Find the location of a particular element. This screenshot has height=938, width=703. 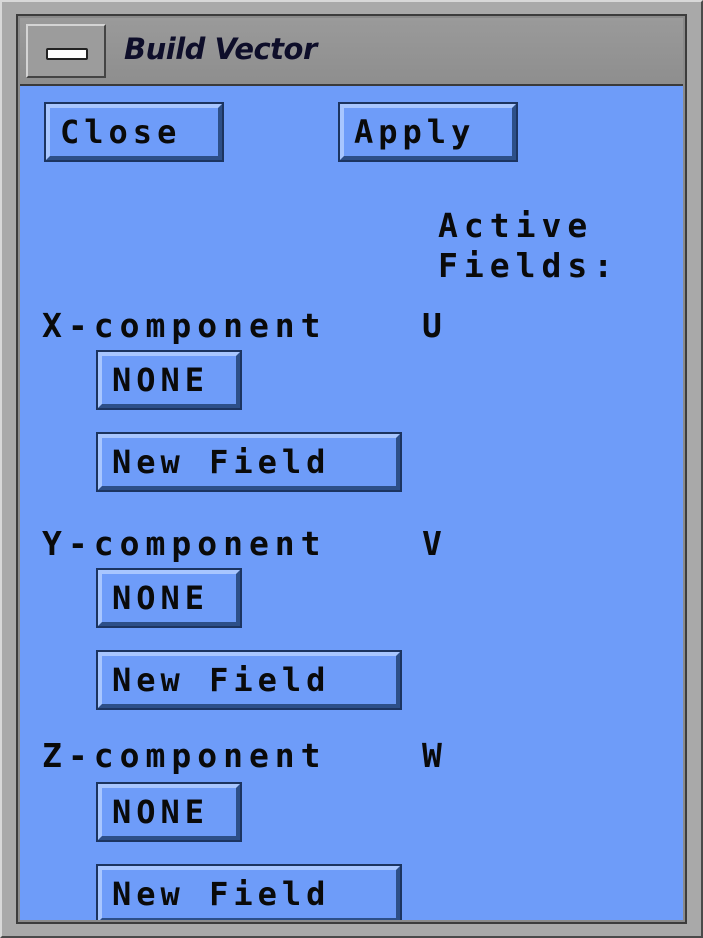

title-bar: Build Vector is located at coordinates (351, 52).